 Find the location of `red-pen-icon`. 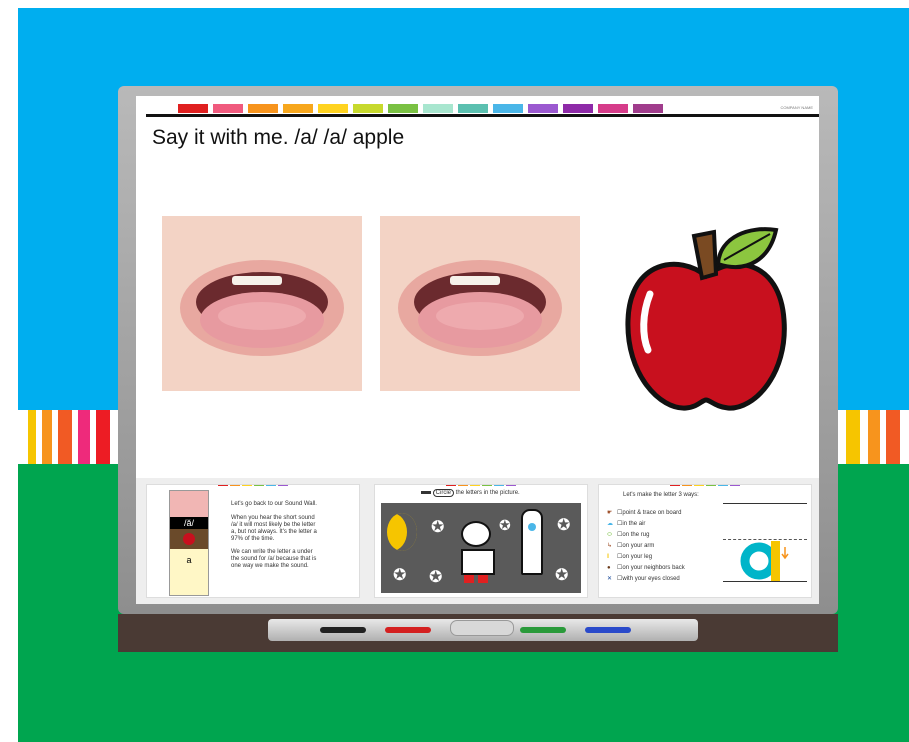

red-pen-icon is located at coordinates (408, 630).